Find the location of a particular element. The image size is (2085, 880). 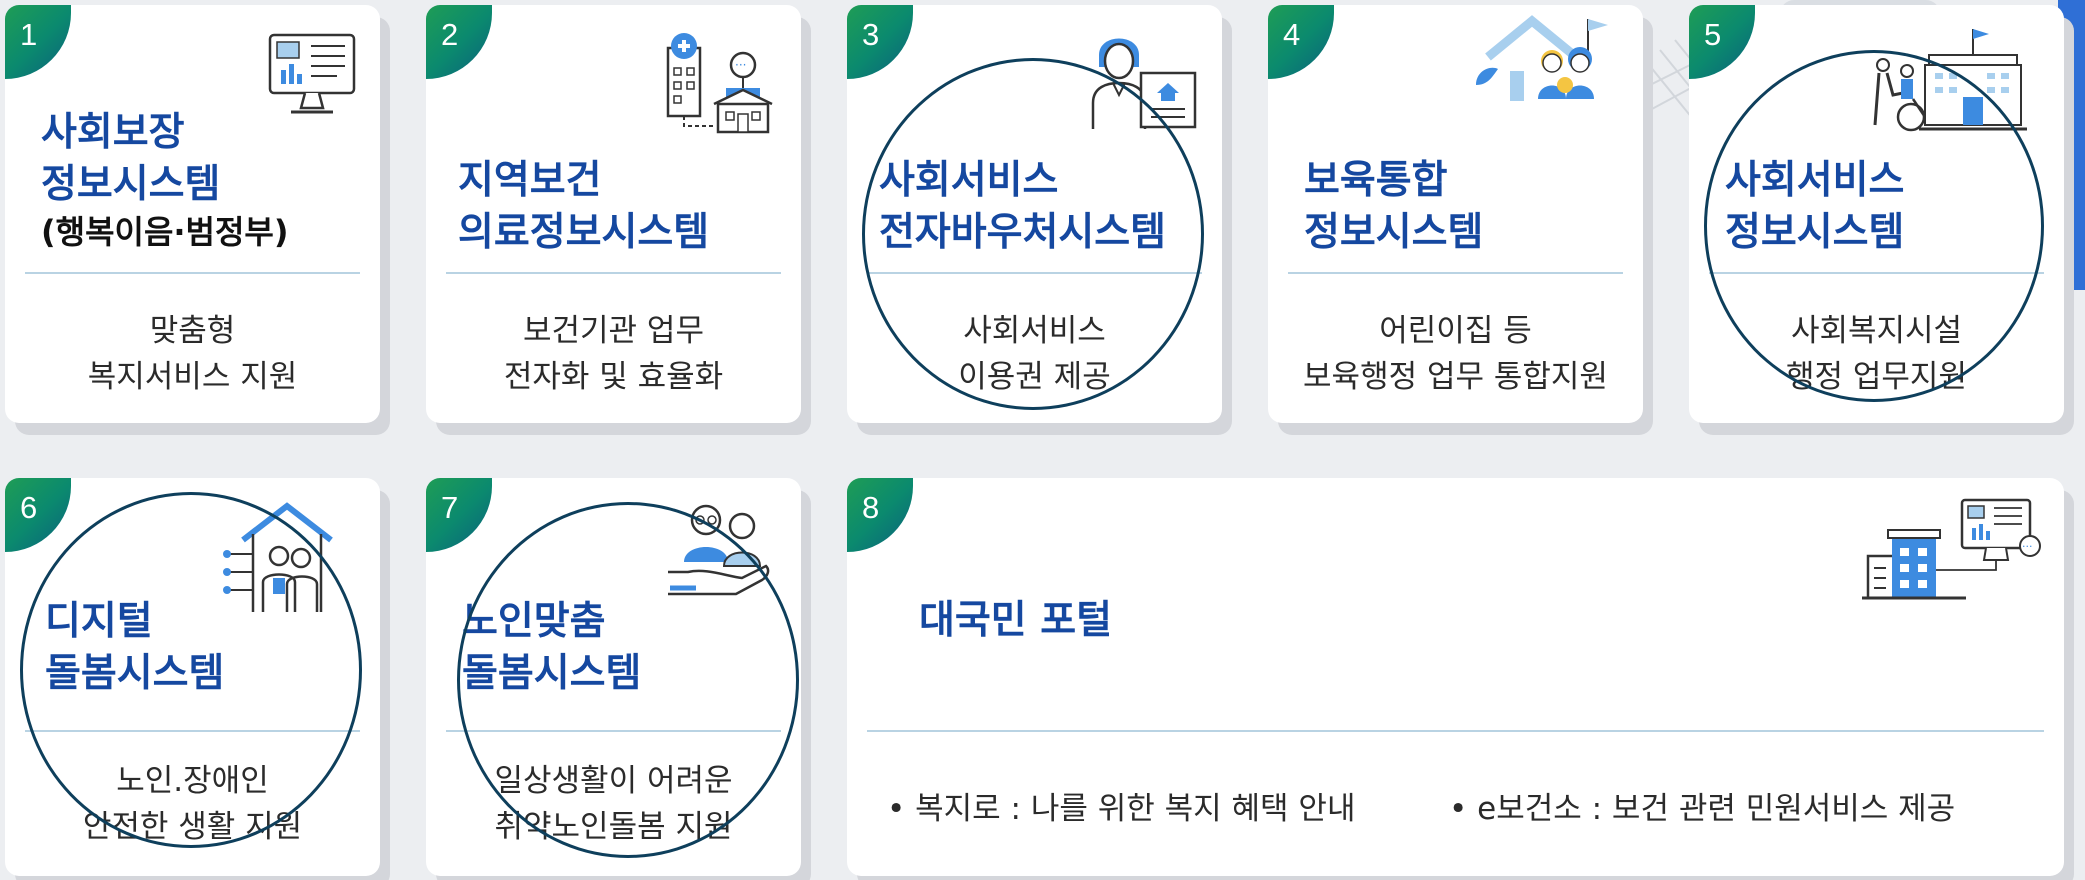

card-title: 디지털 돌봄시스템 is located at coordinates (135, 647).